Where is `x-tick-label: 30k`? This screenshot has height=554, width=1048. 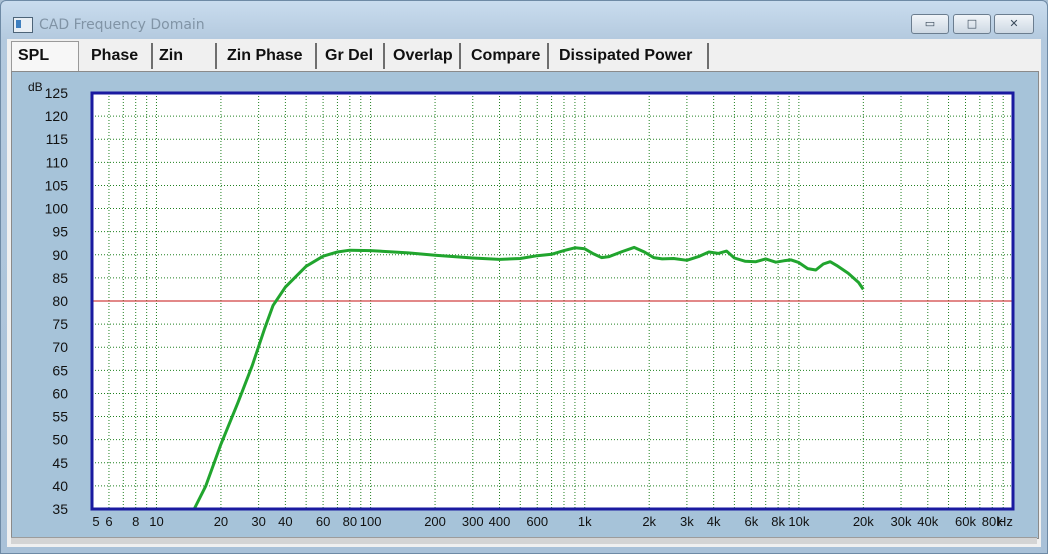
x-tick-label: 30k is located at coordinates (901, 521).